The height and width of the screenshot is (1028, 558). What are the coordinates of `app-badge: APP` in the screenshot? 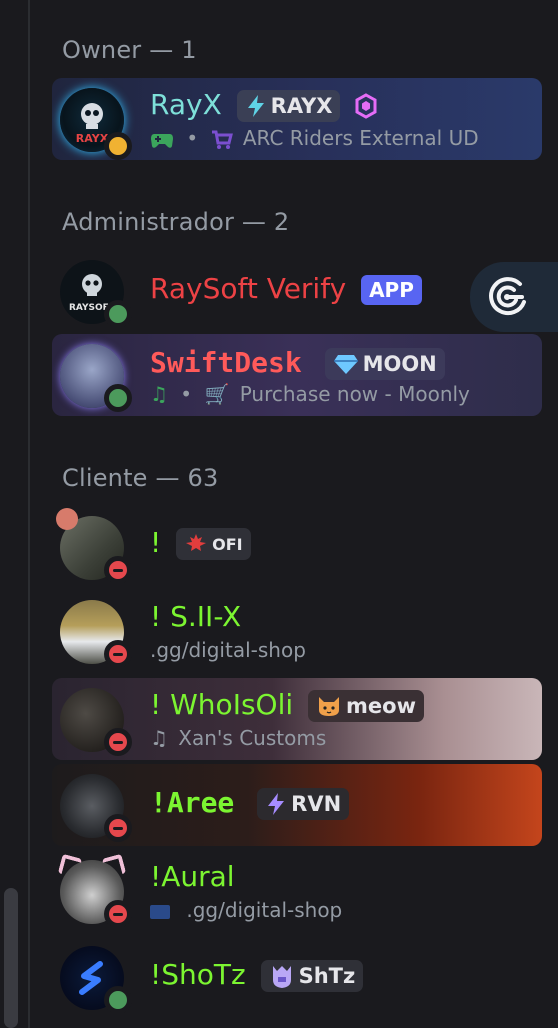 It's located at (391, 290).